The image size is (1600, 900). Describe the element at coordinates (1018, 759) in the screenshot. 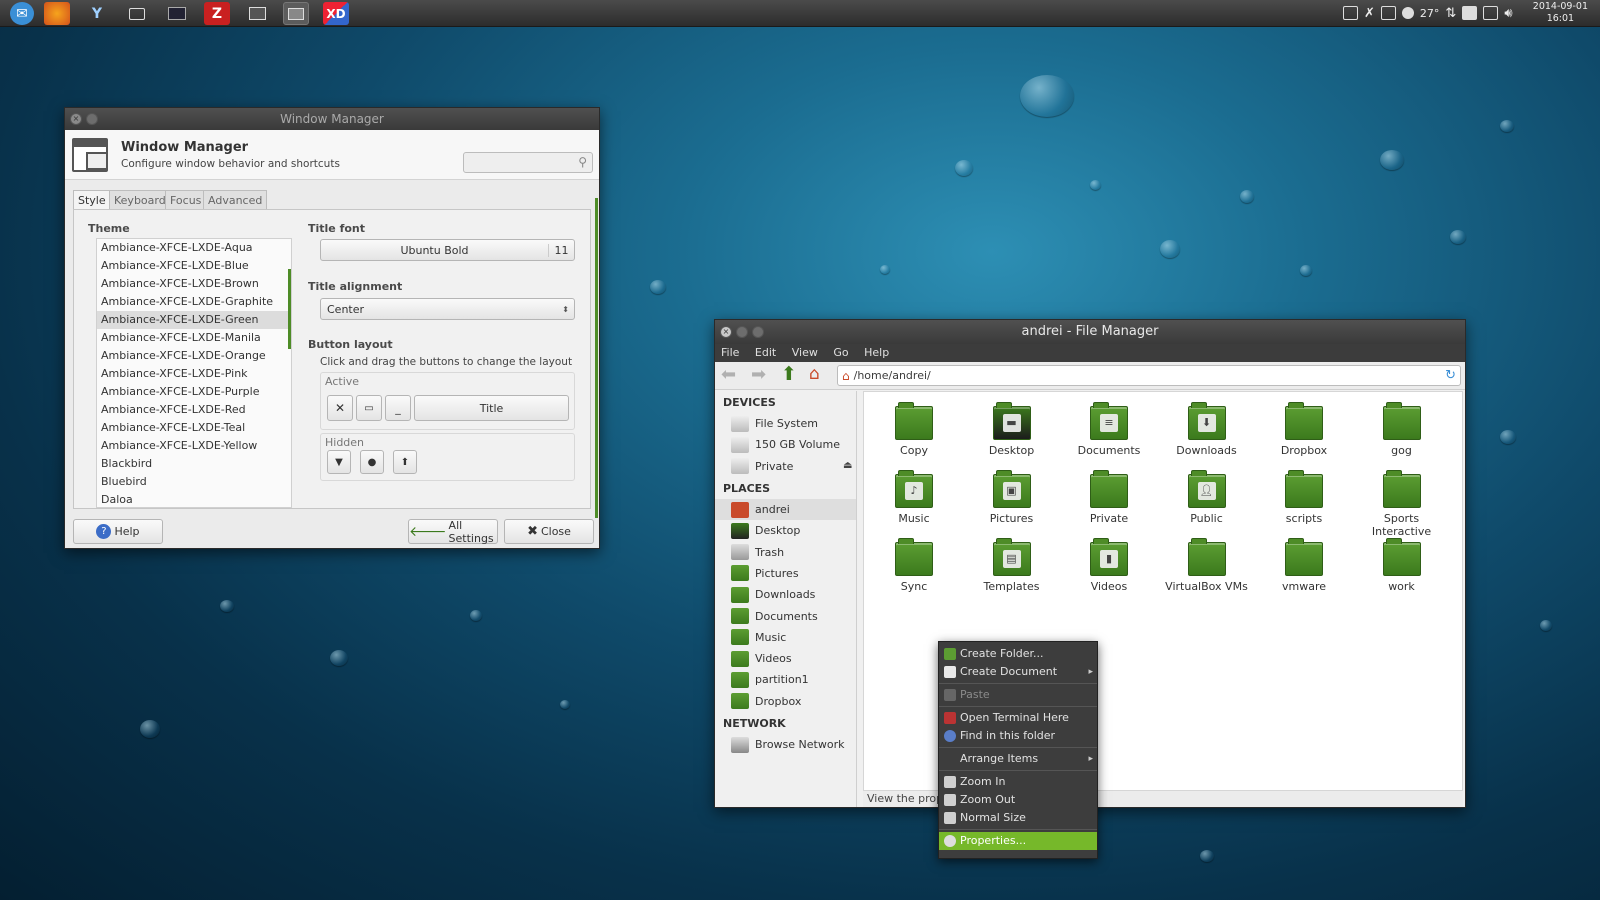

I see `menu-arrange-items: Arrange Items ▸` at that location.